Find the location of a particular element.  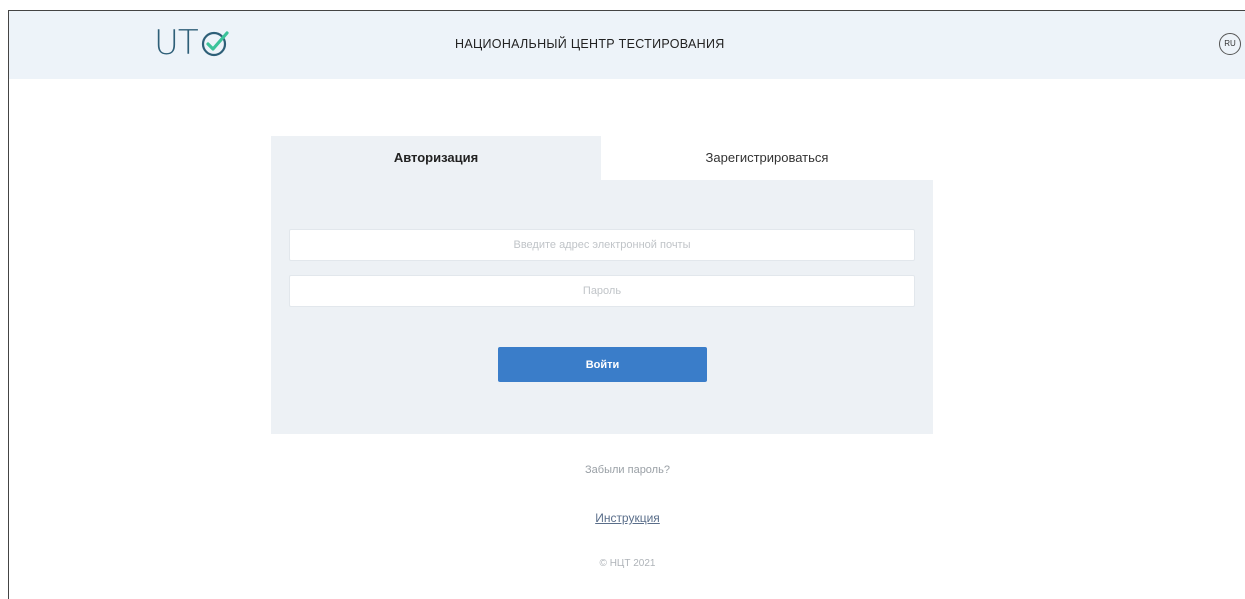

header-bar: UT НАЦИОНАЛЬНЫЙ ЦЕНТР ТЕСТИРОВАНИЯ RU is located at coordinates (627, 45).